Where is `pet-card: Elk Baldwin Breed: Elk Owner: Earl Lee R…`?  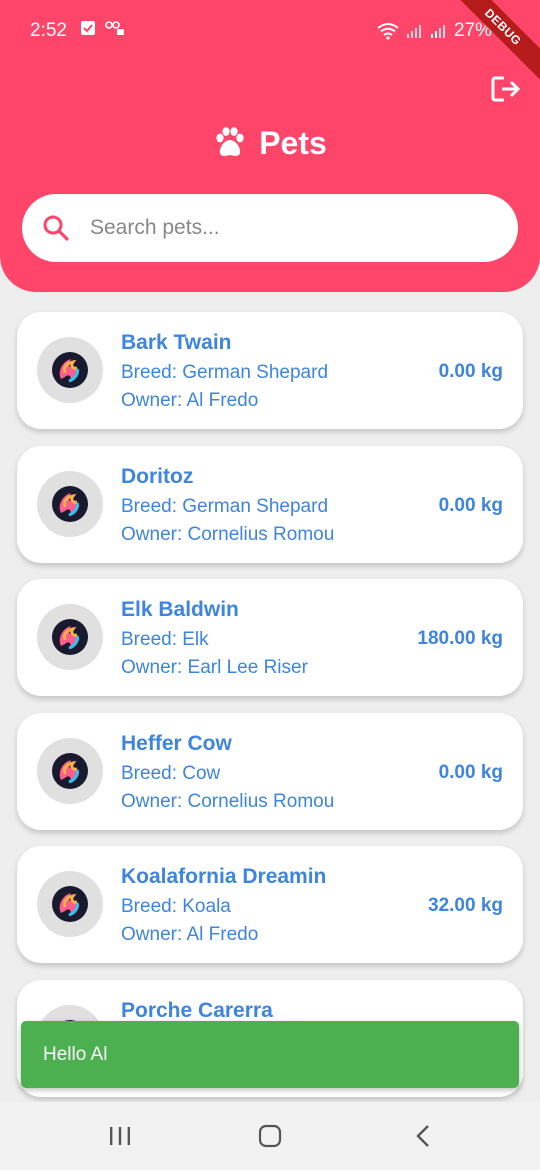
pet-card: Elk Baldwin Breed: Elk Owner: Earl Lee R… is located at coordinates (270, 637).